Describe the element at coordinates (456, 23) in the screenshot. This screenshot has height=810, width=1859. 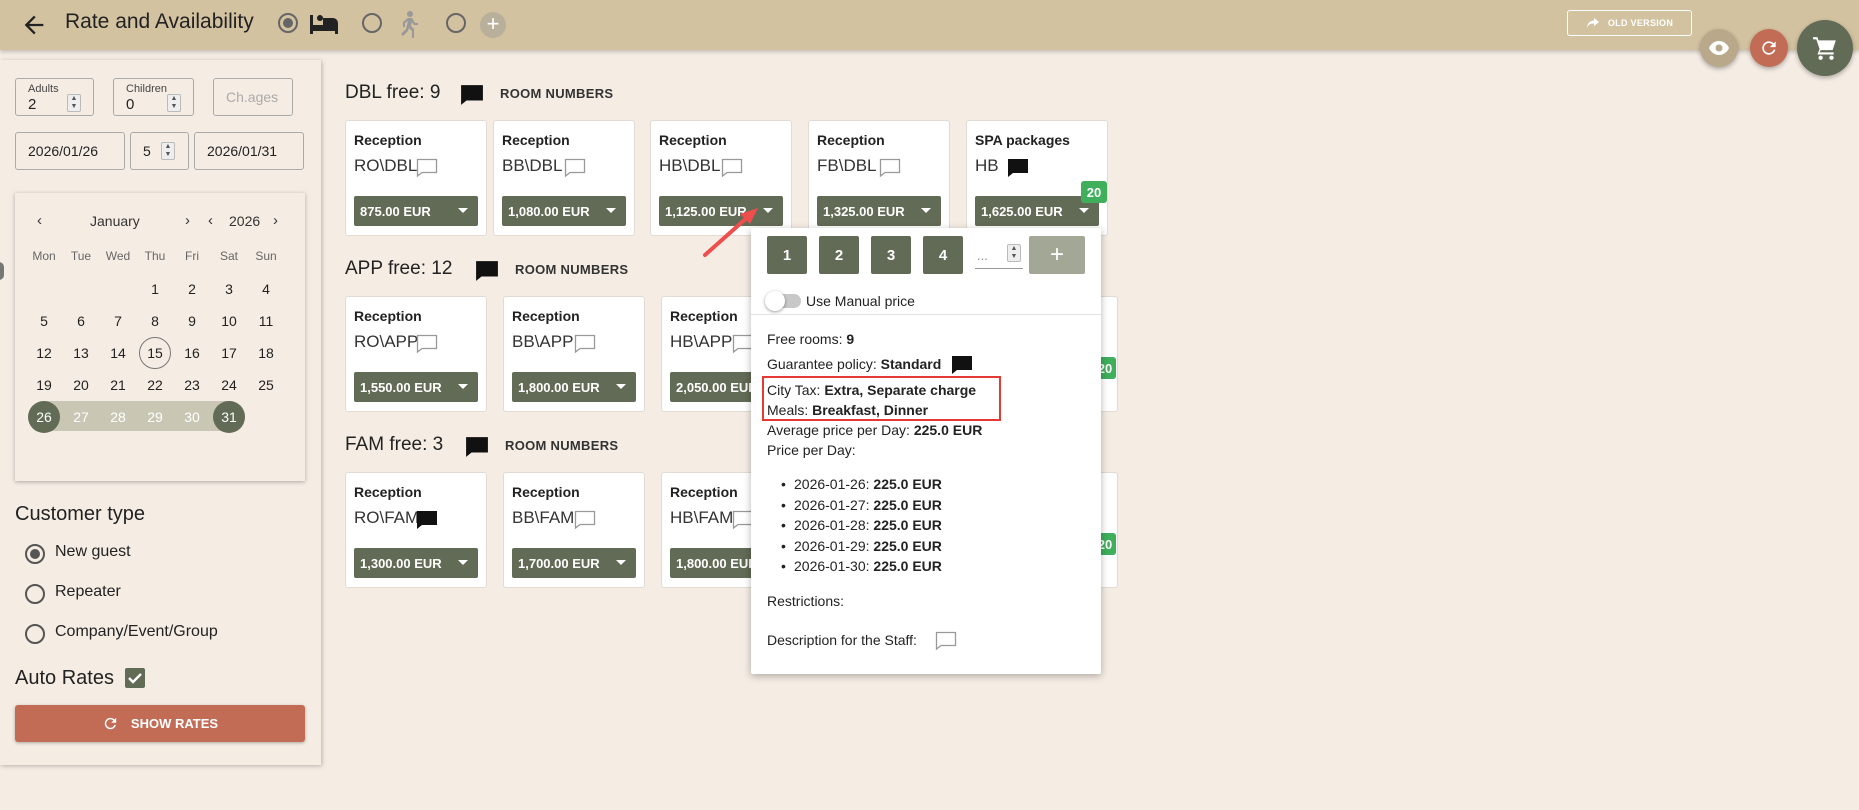
I see `mode-radio-extra` at that location.